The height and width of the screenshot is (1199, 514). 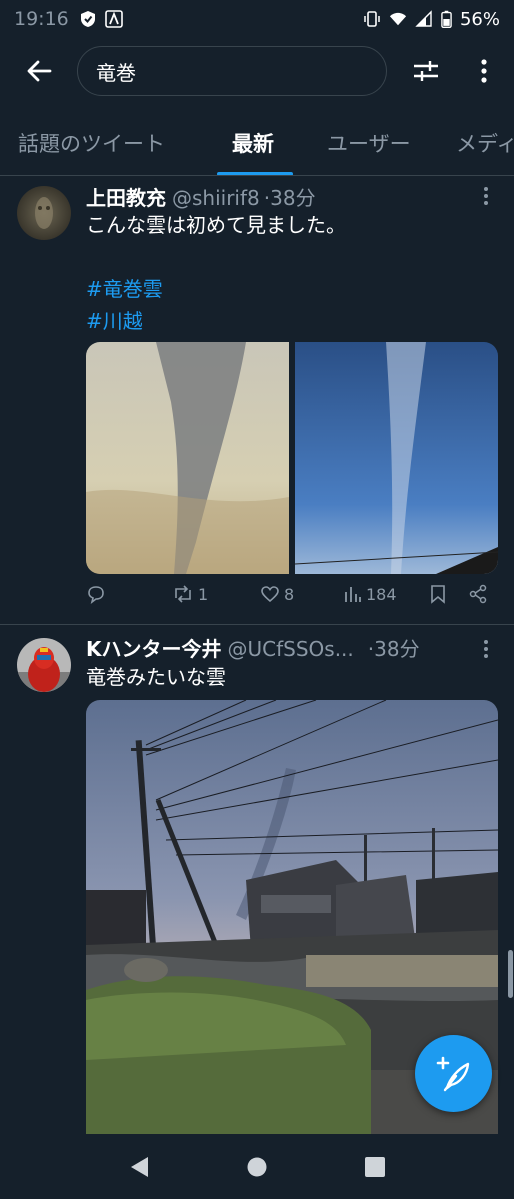 What do you see at coordinates (113, 19) in the screenshot?
I see `app-notification-icon` at bounding box center [113, 19].